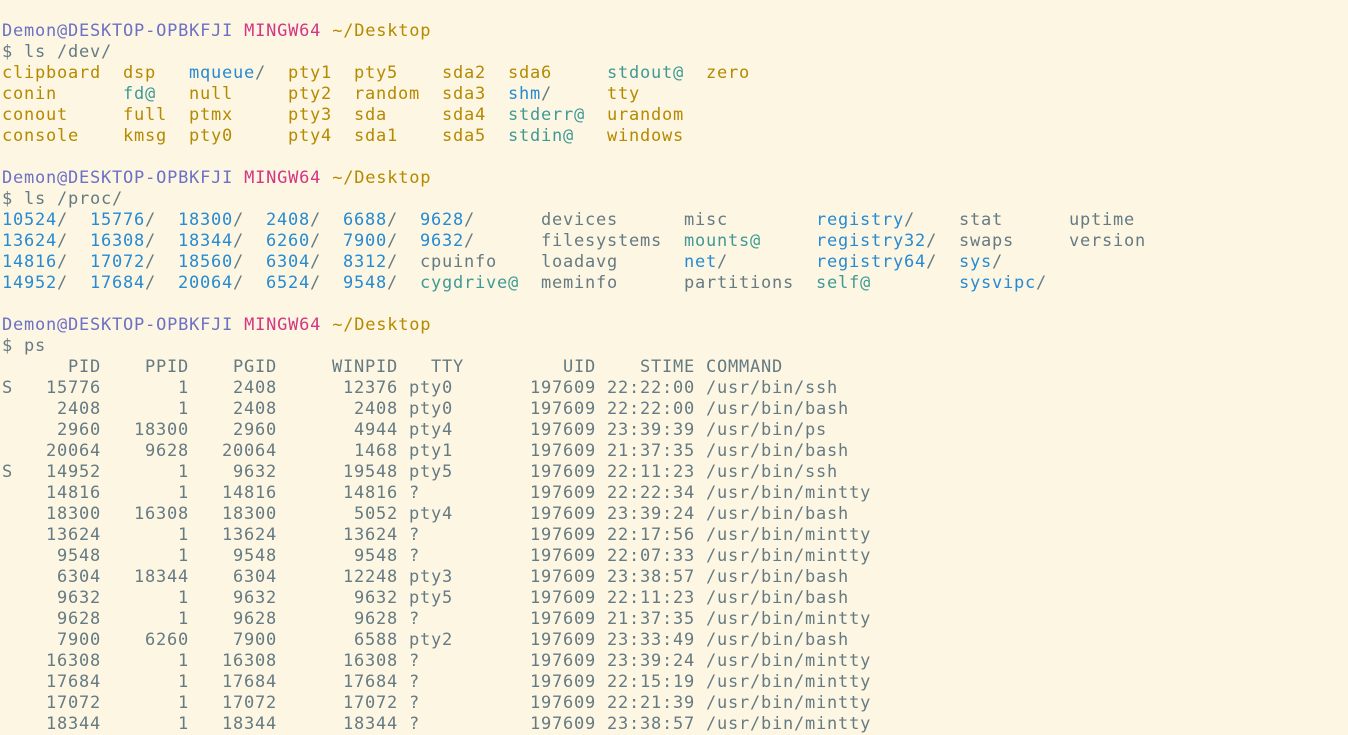  I want to click on entry-name: mounts@, so click(723, 241).